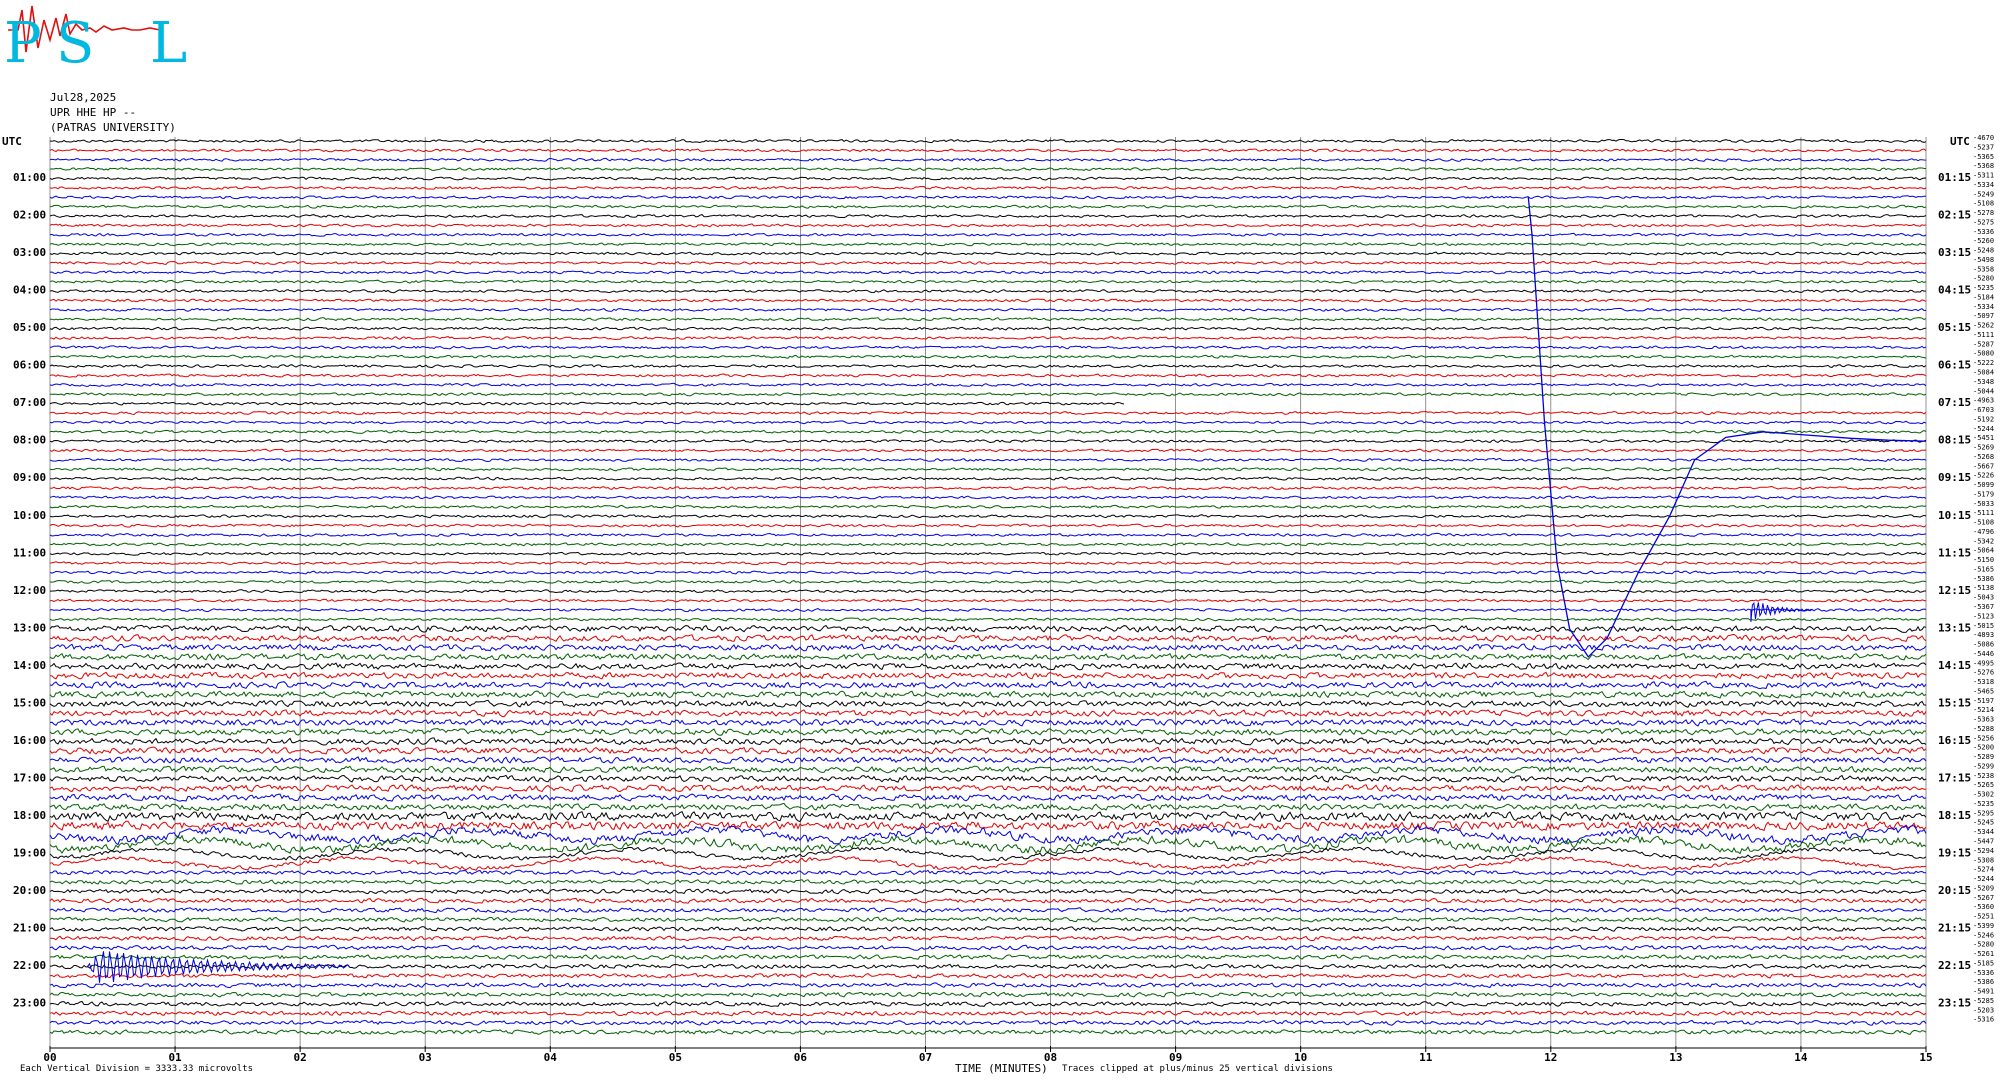 This screenshot has width=2010, height=1080. Describe the element at coordinates (1983, 373) in the screenshot. I see `row-mean-label: -5084` at that location.